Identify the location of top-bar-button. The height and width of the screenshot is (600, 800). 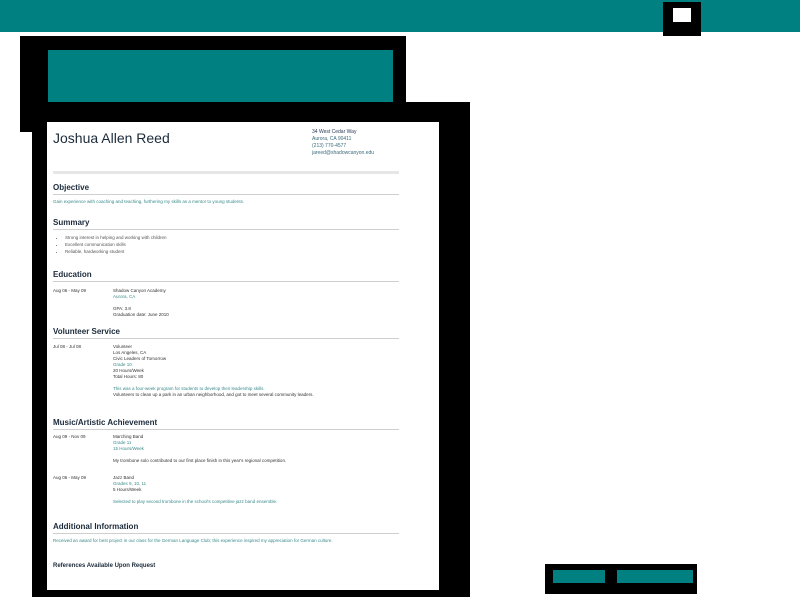
(682, 19).